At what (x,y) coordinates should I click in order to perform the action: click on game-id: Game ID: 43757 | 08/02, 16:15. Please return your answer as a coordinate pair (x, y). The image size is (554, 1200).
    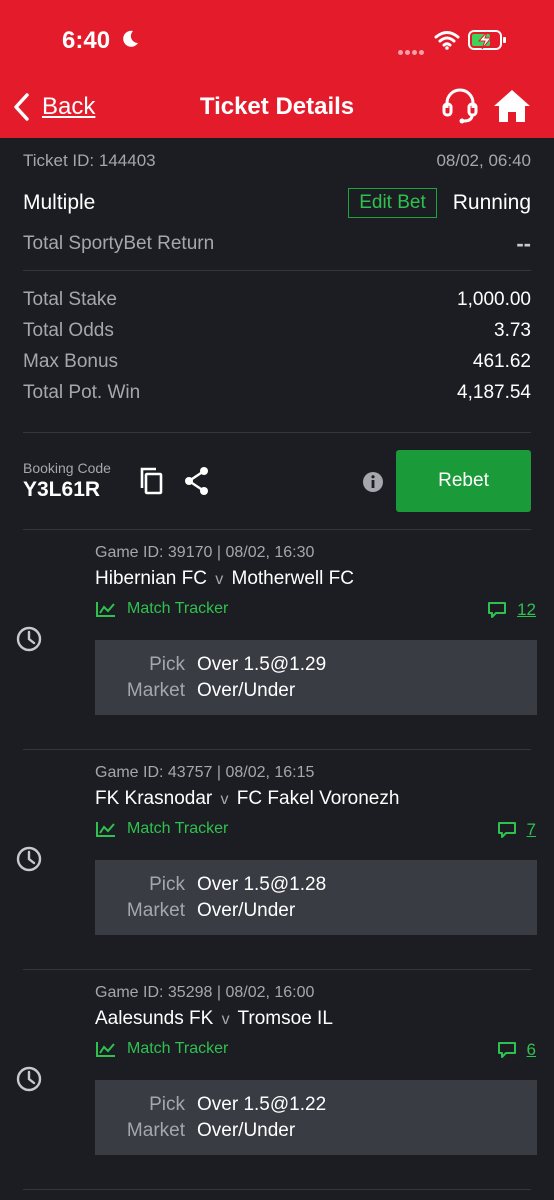
    Looking at the image, I should click on (205, 772).